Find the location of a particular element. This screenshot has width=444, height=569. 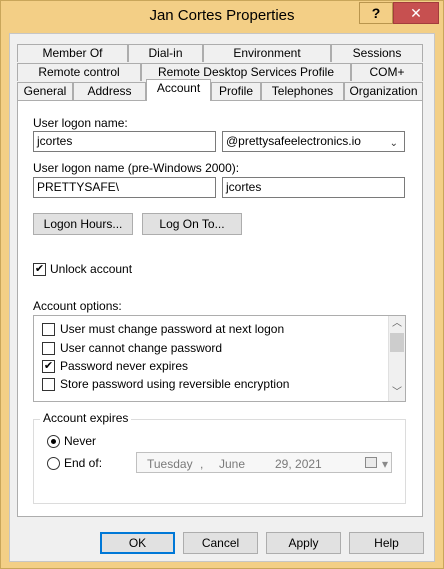

help-button: Help is located at coordinates (386, 543).